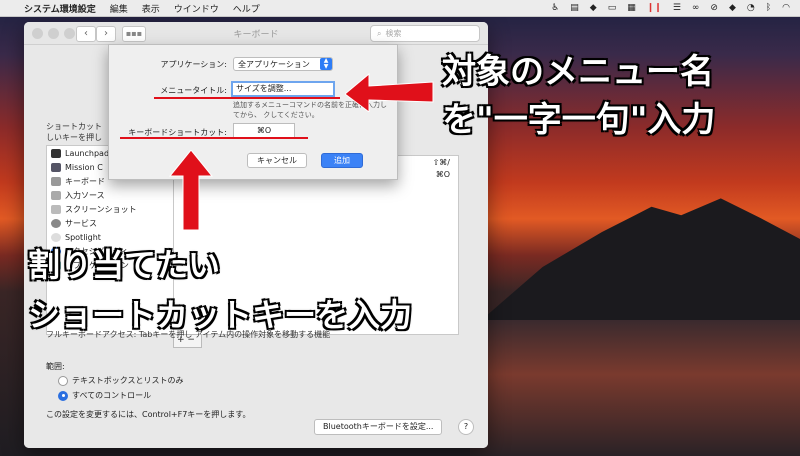 Image resolution: width=800 pixels, height=456 pixels. I want to click on list-status-icon: ☰, so click(677, 8).